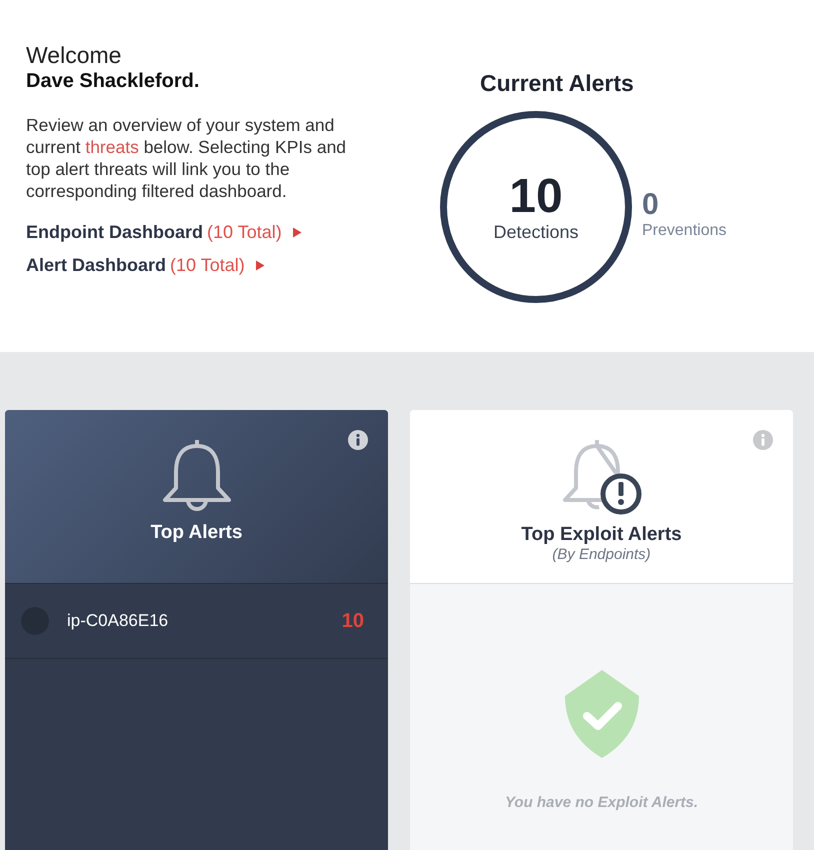 This screenshot has height=850, width=814. What do you see at coordinates (601, 554) in the screenshot?
I see `card-subtitle: (By Endpoints)` at bounding box center [601, 554].